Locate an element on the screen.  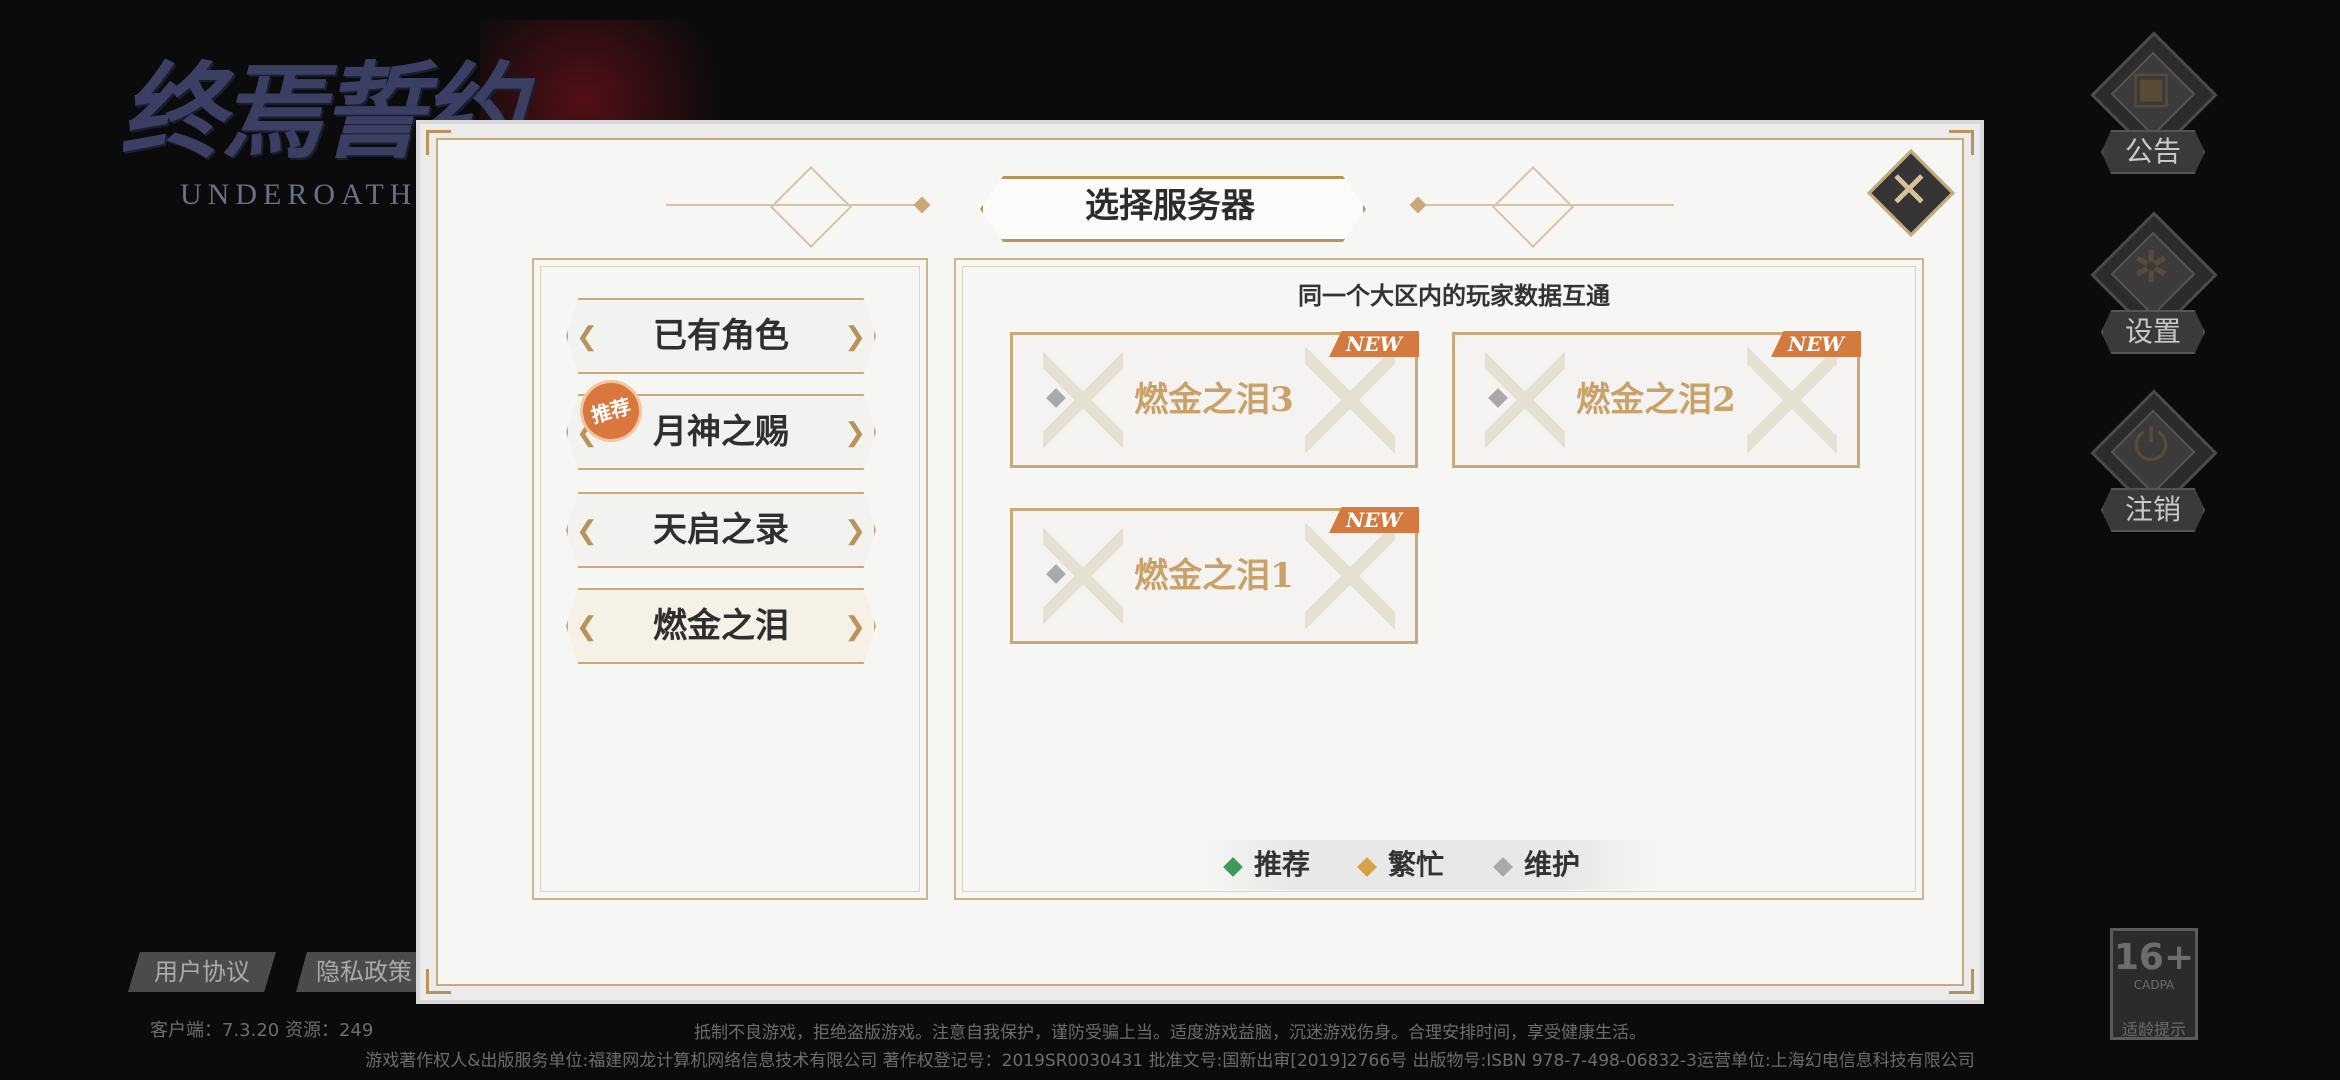
notice-button: ▣ 公告 is located at coordinates (2151, 110).